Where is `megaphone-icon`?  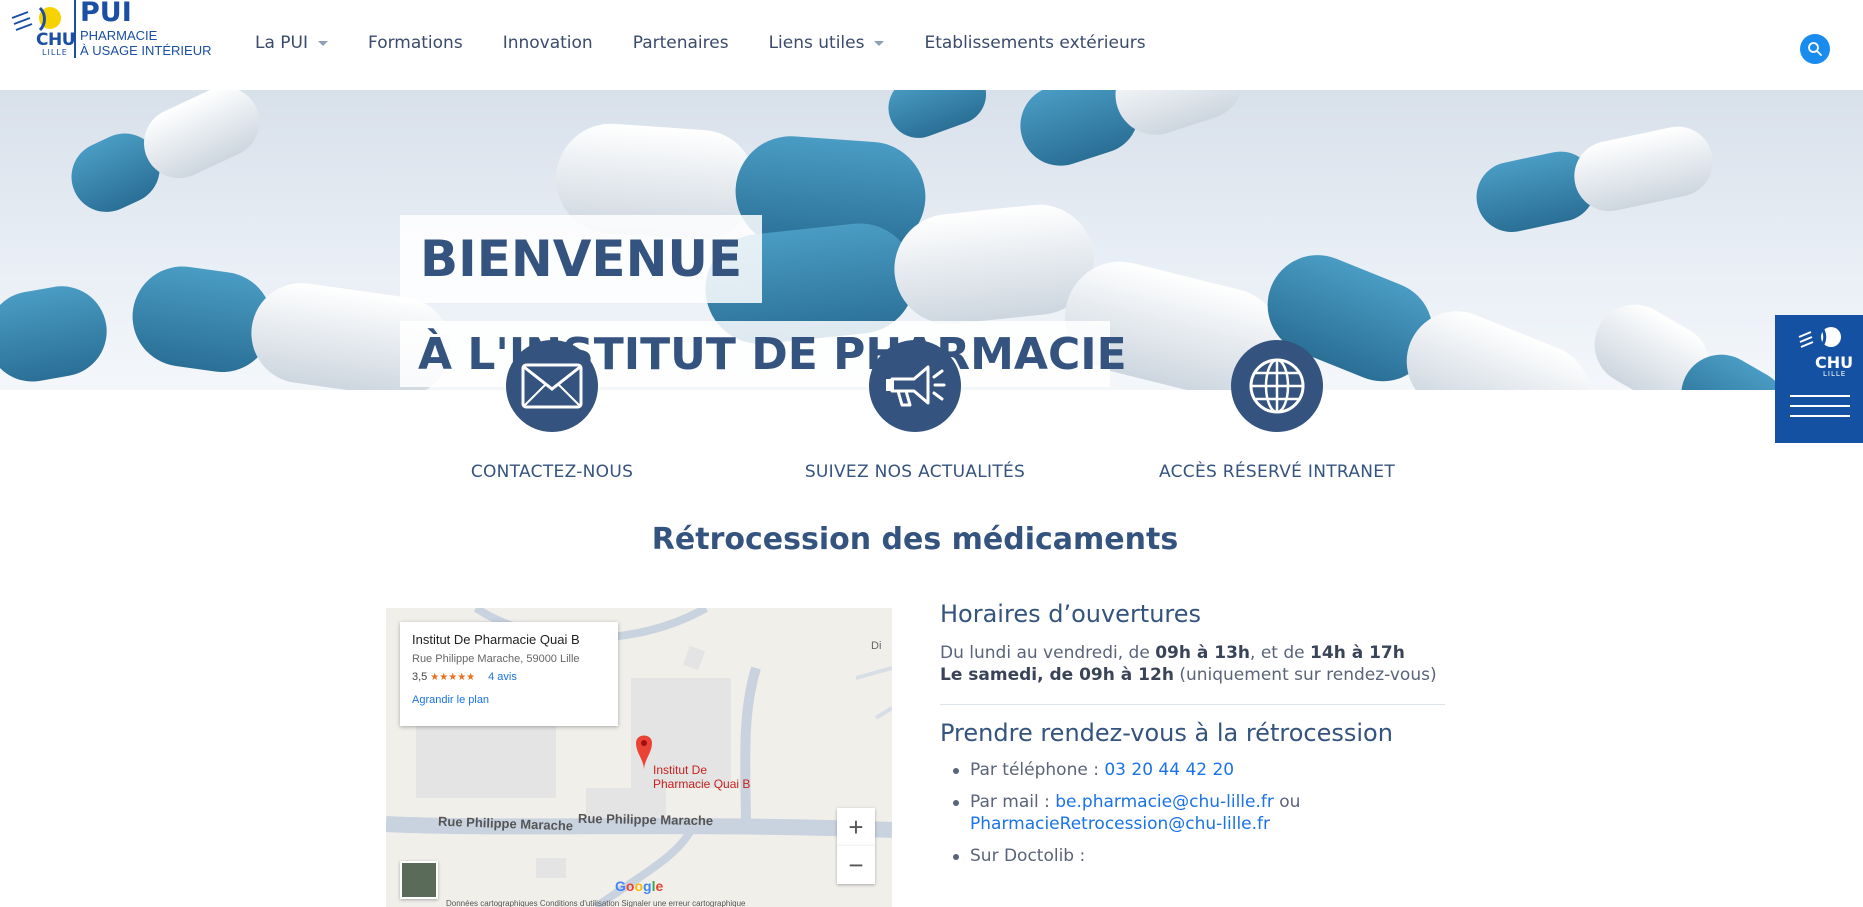 megaphone-icon is located at coordinates (916, 386).